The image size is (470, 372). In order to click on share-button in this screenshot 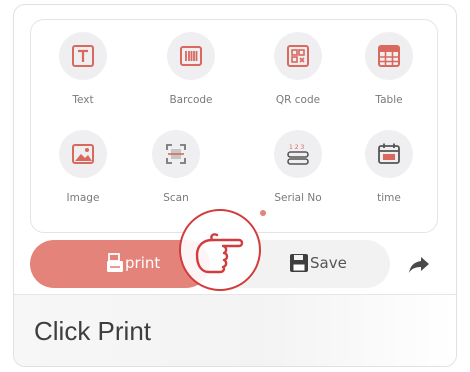, I will do `click(419, 267)`.